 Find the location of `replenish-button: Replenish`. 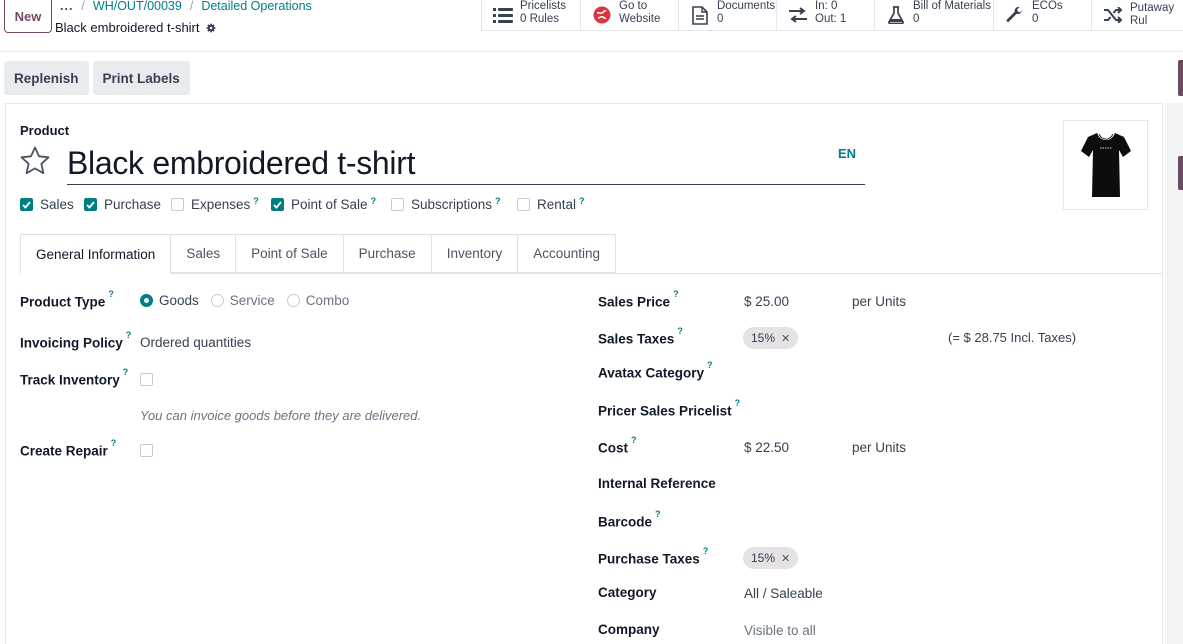

replenish-button: Replenish is located at coordinates (46, 78).